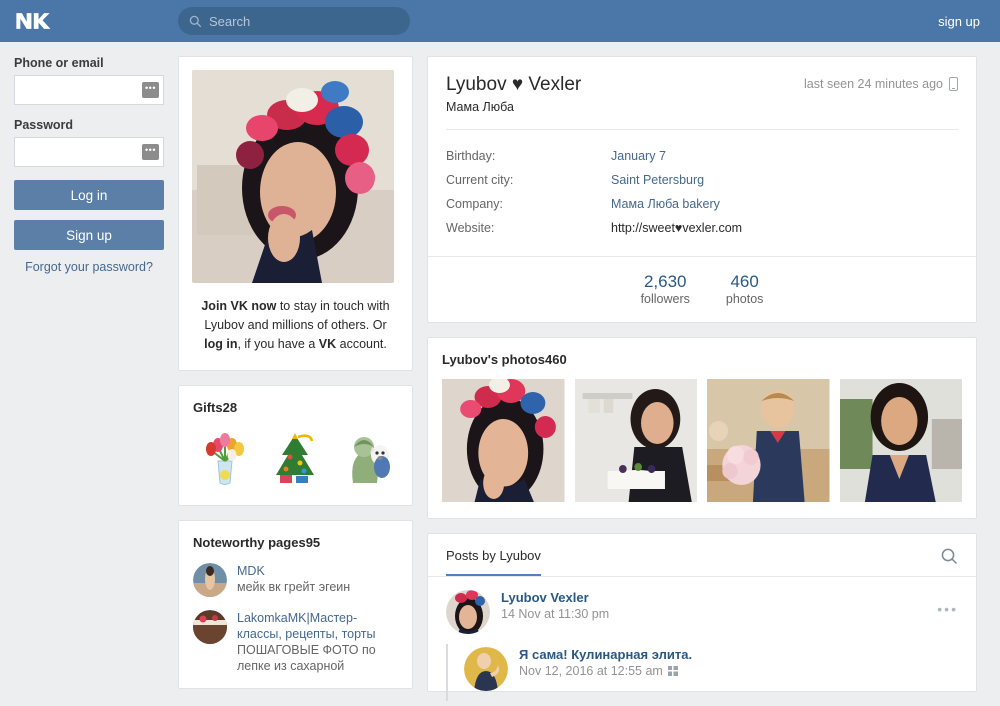 Image resolution: width=1000 pixels, height=706 pixels. What do you see at coordinates (702, 129) in the screenshot?
I see `divider` at bounding box center [702, 129].